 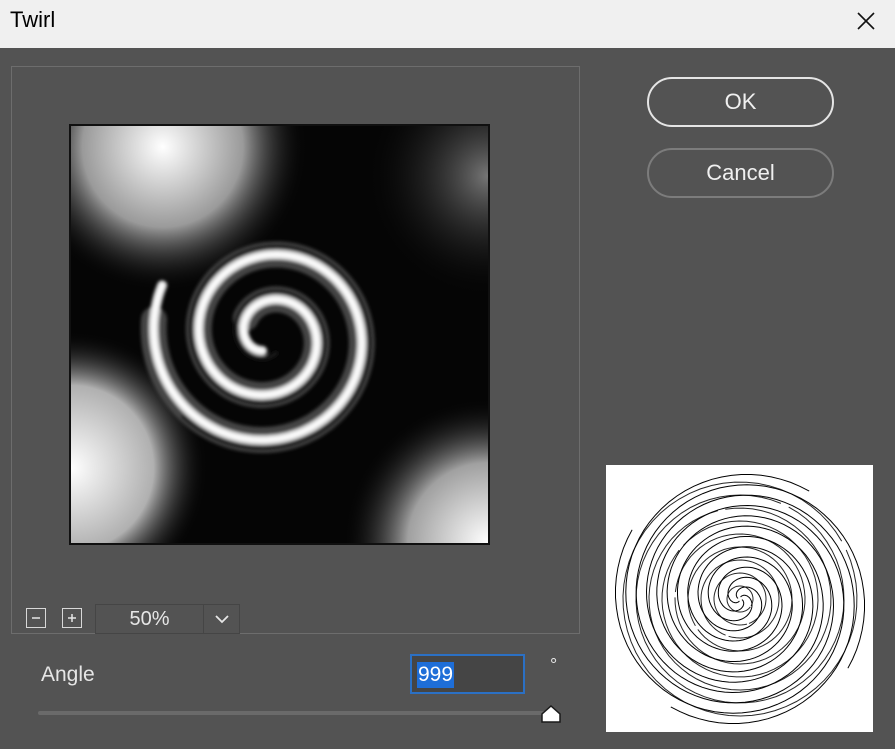 What do you see at coordinates (554, 665) in the screenshot?
I see `degree-unit: °` at bounding box center [554, 665].